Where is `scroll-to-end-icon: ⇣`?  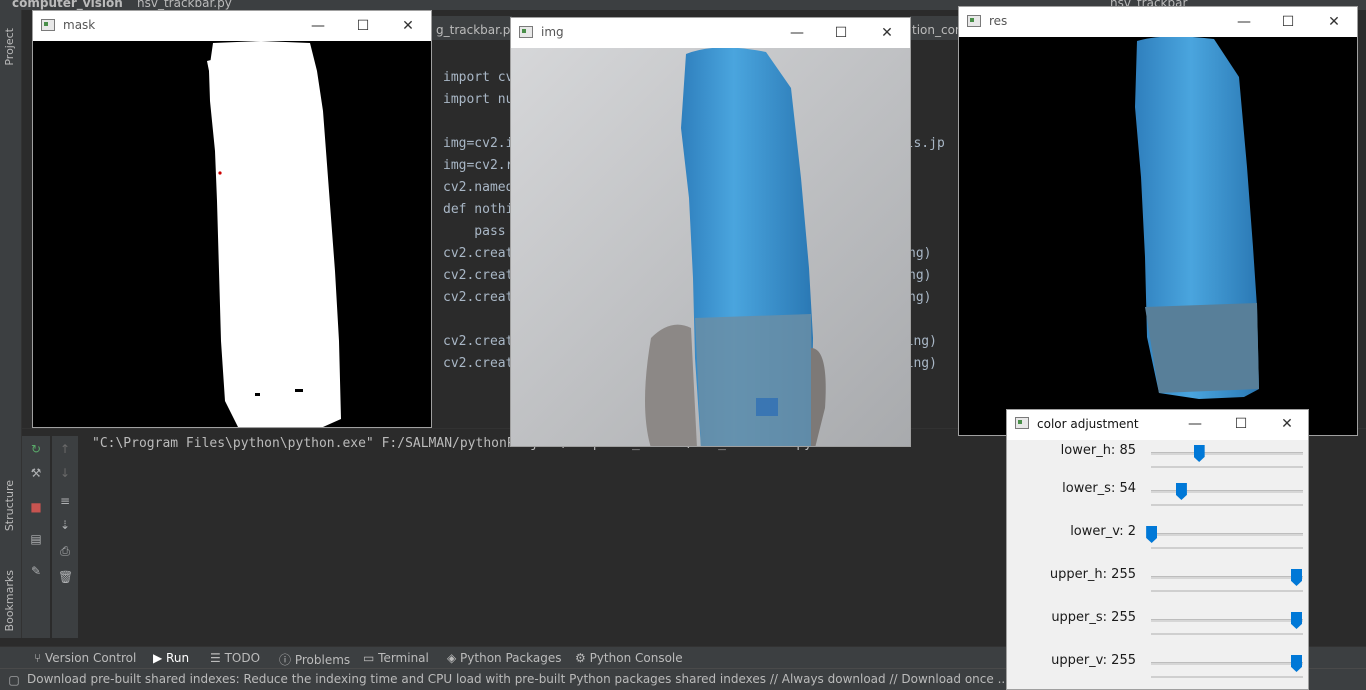
scroll-to-end-icon: ⇣ is located at coordinates (65, 525).